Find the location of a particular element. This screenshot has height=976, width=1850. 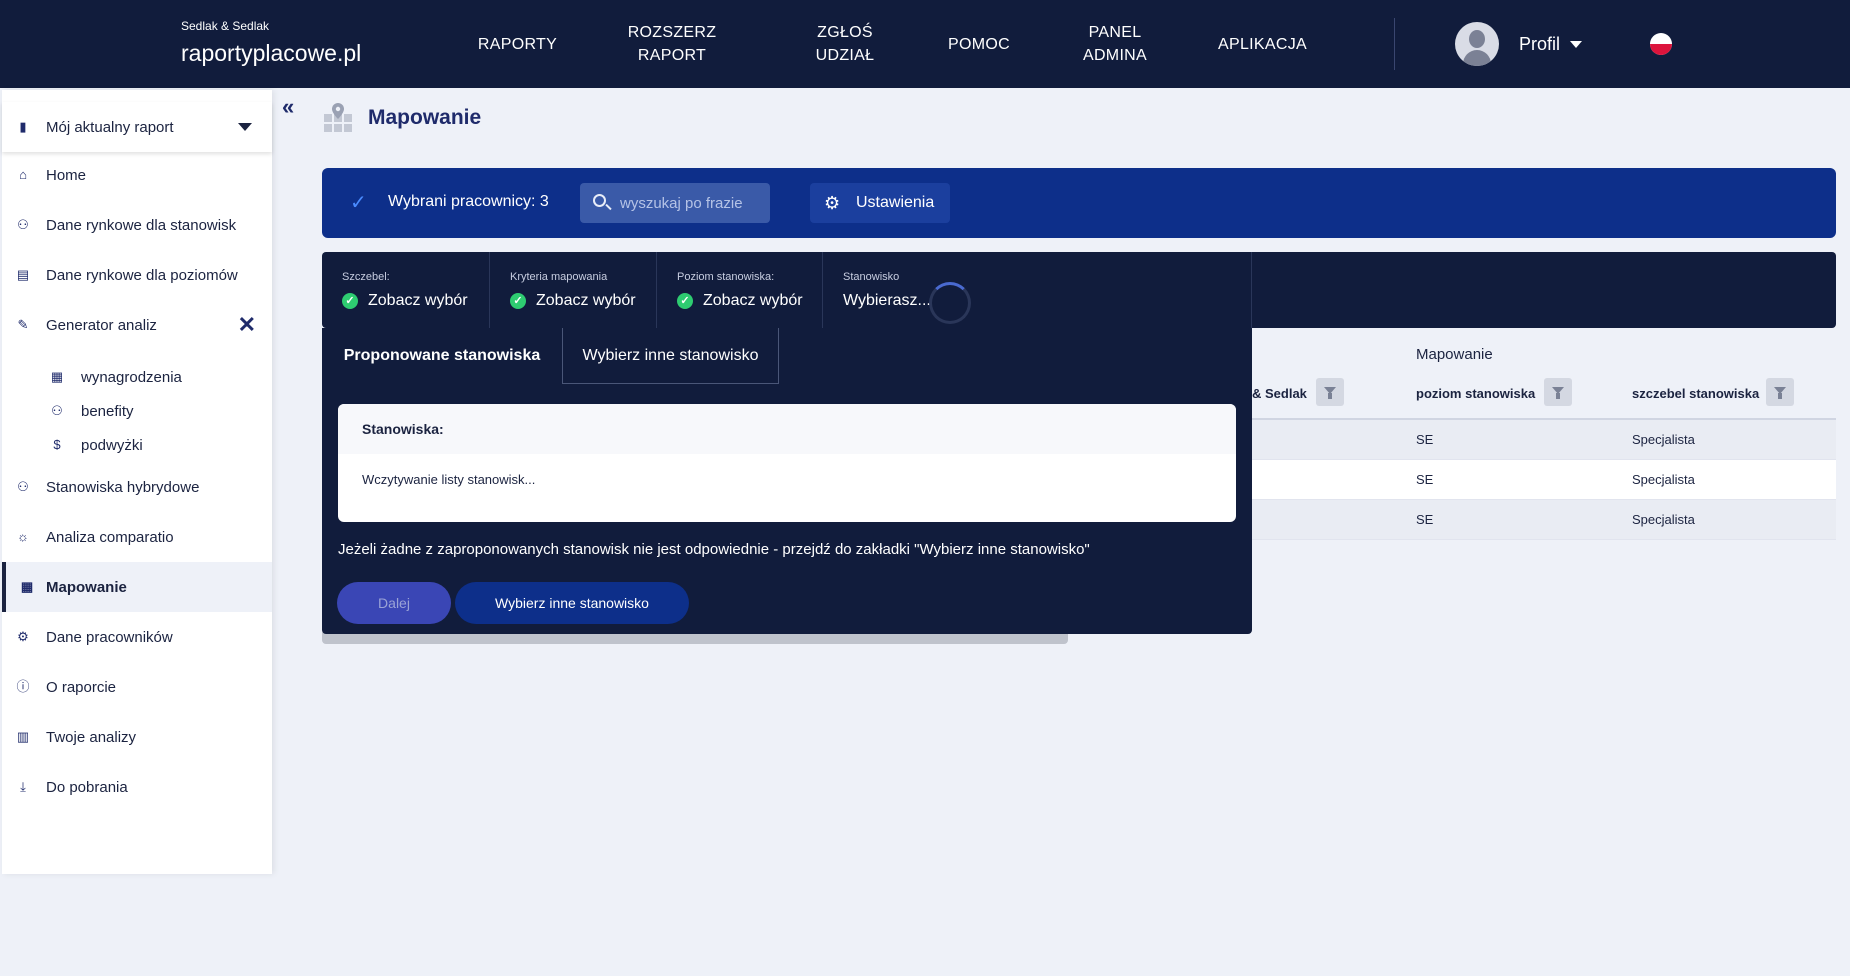

sidebar-item-analiza-comparatio: ☼ Analiza comparatio is located at coordinates (137, 537).